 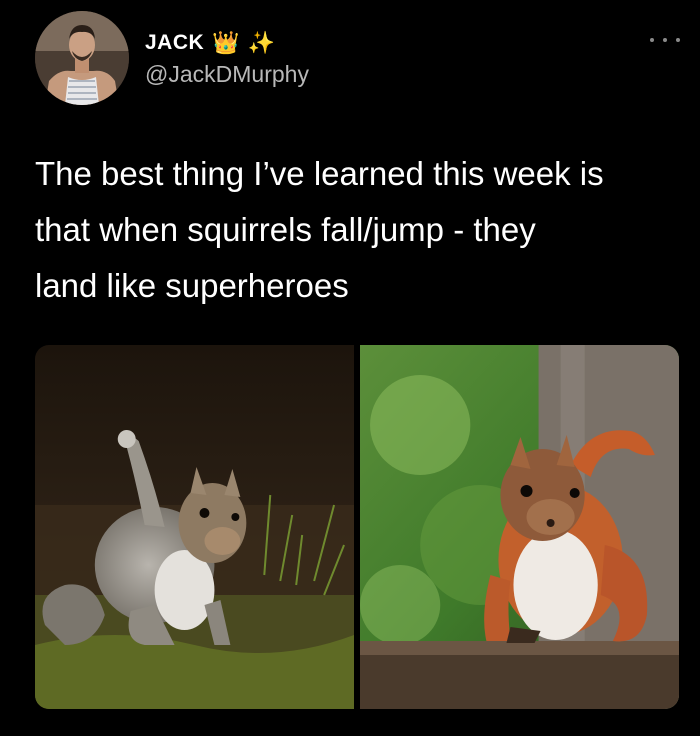 I want to click on display-name: JACK, so click(x=174, y=43).